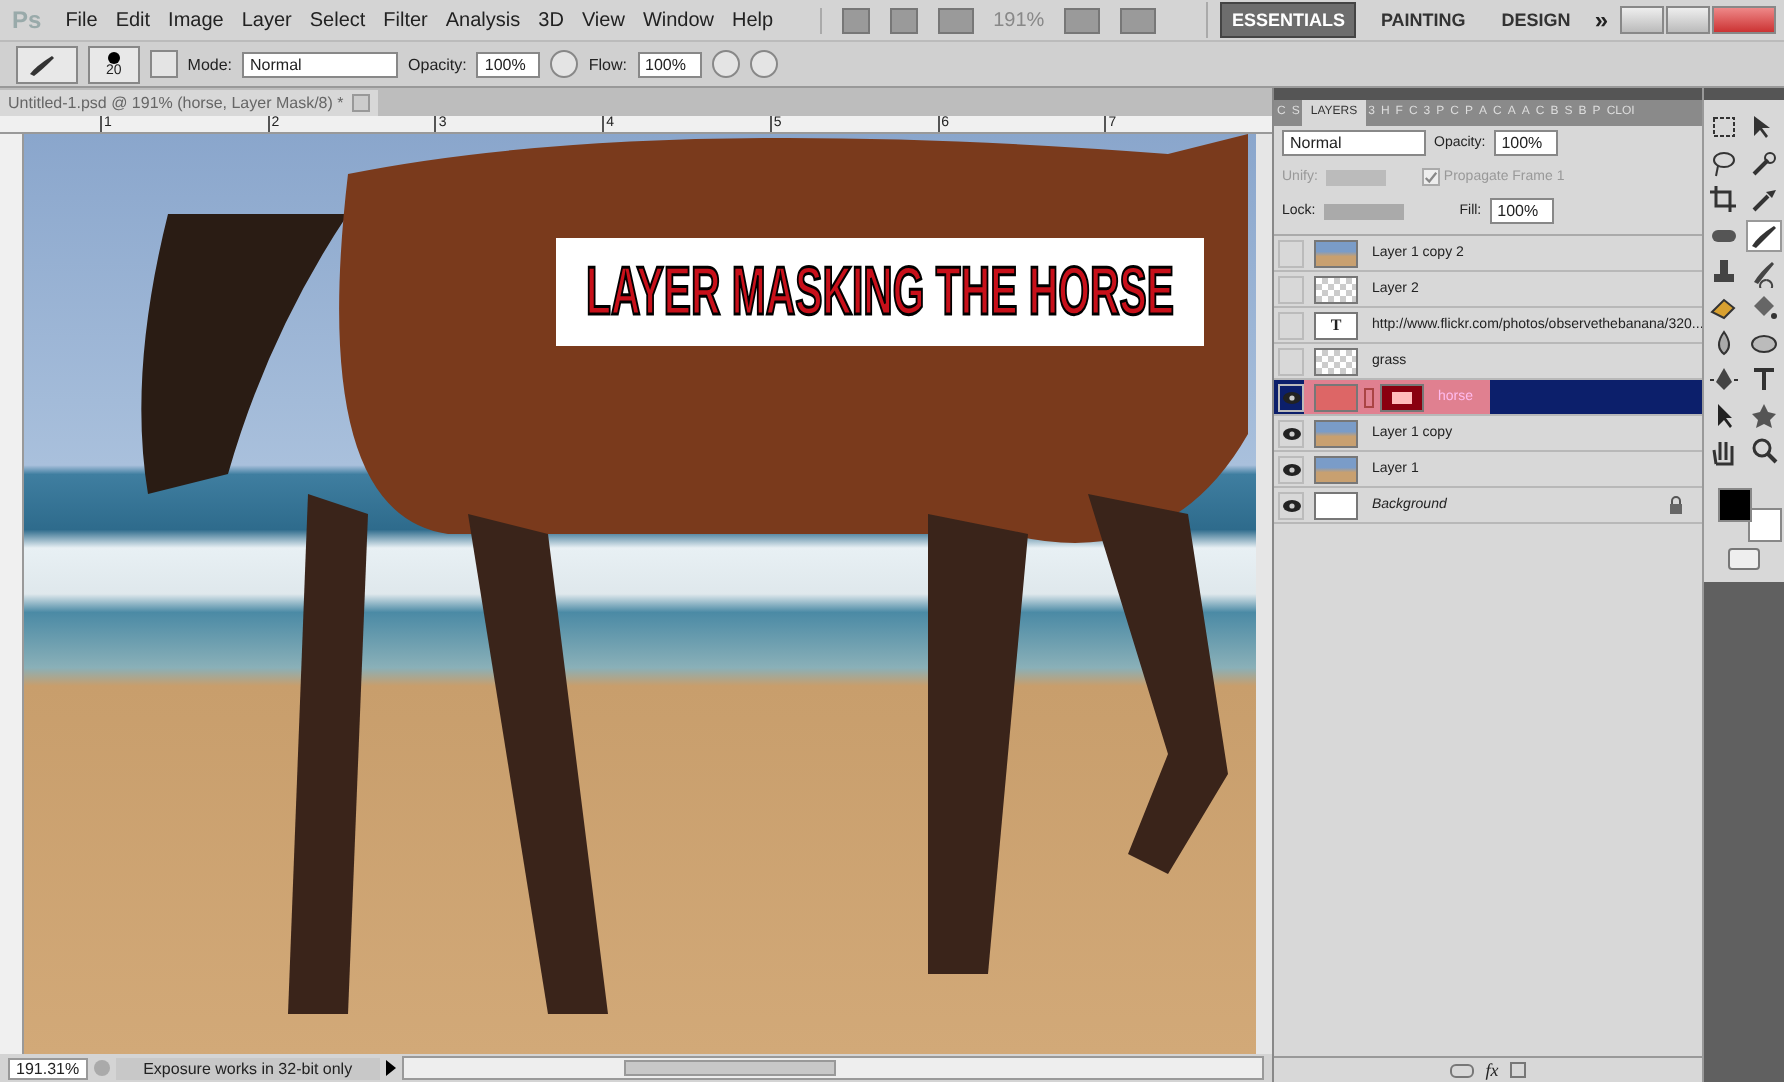  Describe the element at coordinates (1336, 325) in the screenshot. I see `text-layer-thumbnail: T` at that location.